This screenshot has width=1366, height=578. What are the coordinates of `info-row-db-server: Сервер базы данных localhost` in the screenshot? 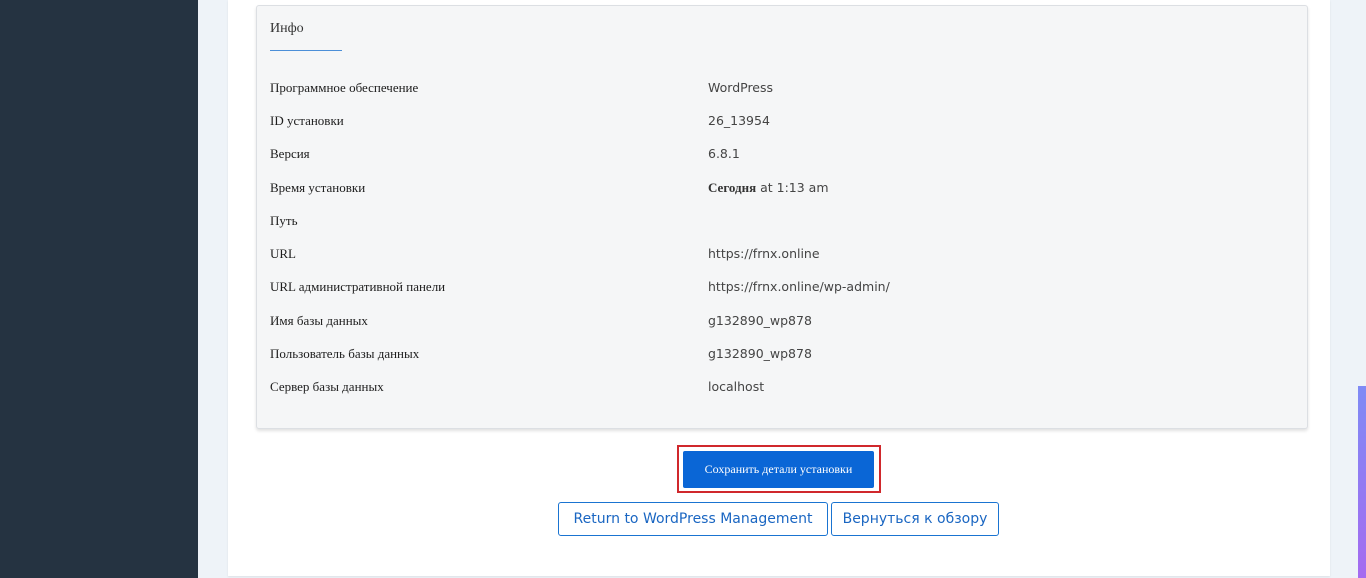 It's located at (780, 388).